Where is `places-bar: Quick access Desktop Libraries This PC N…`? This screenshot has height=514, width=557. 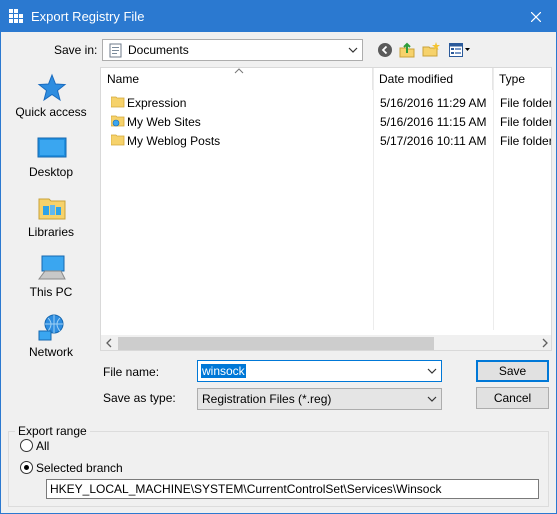 places-bar: Quick access Desktop Libraries This PC N… is located at coordinates (51, 217).